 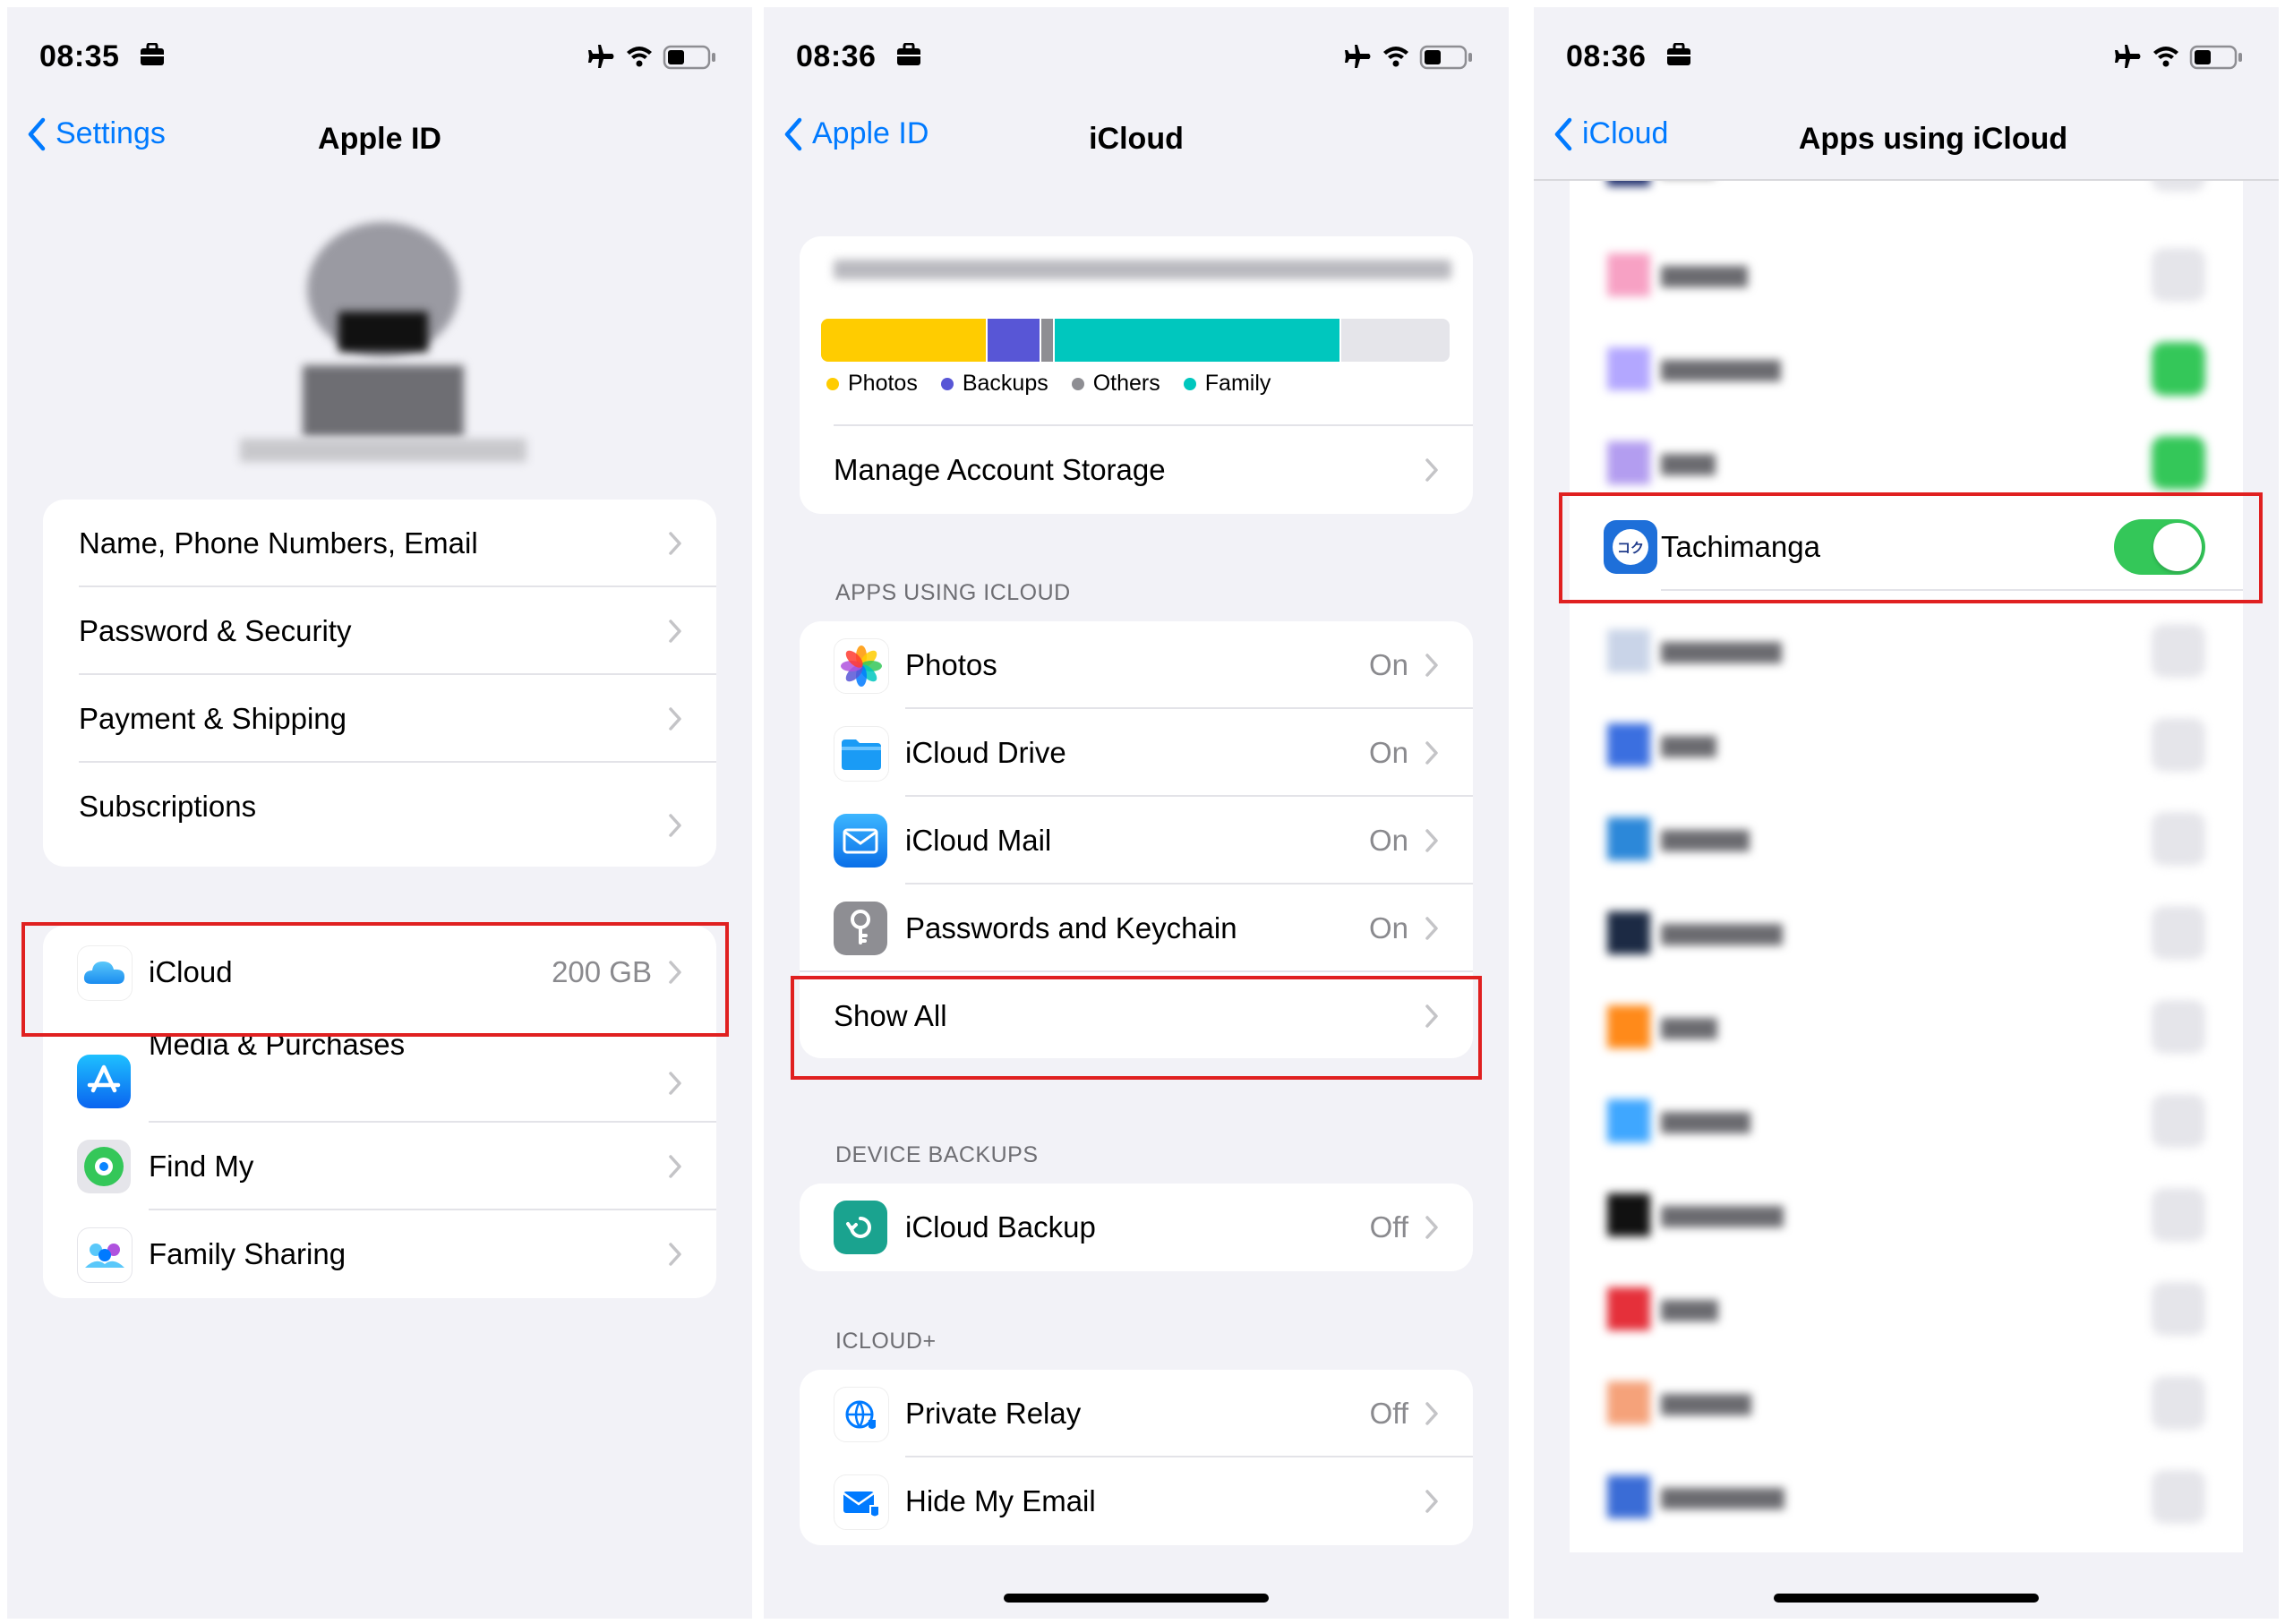 I want to click on highlight-box-show-all, so click(x=1137, y=1028).